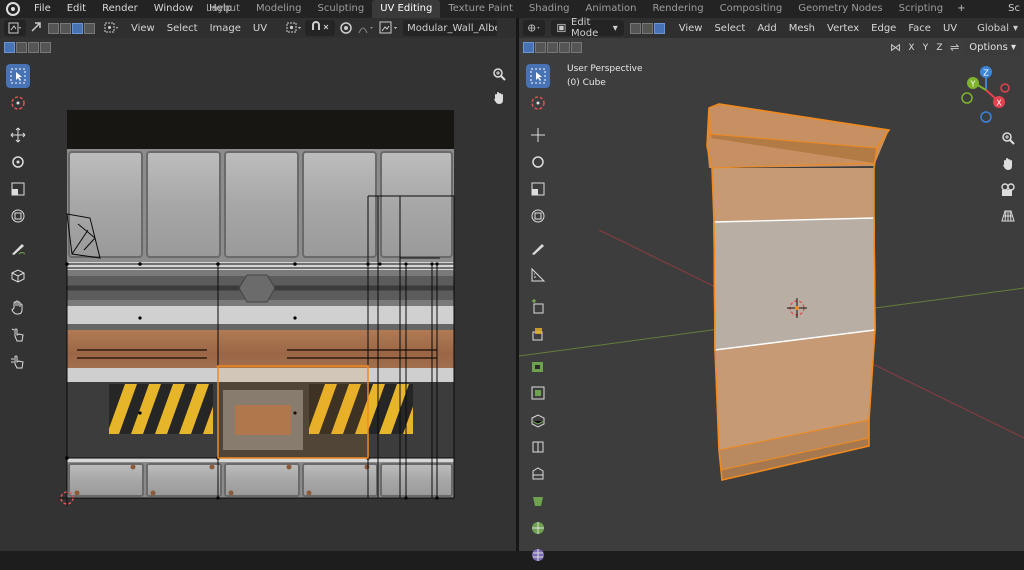 The image size is (1024, 570). Describe the element at coordinates (921, 9) in the screenshot. I see `tab-scripting: Scripting` at that location.